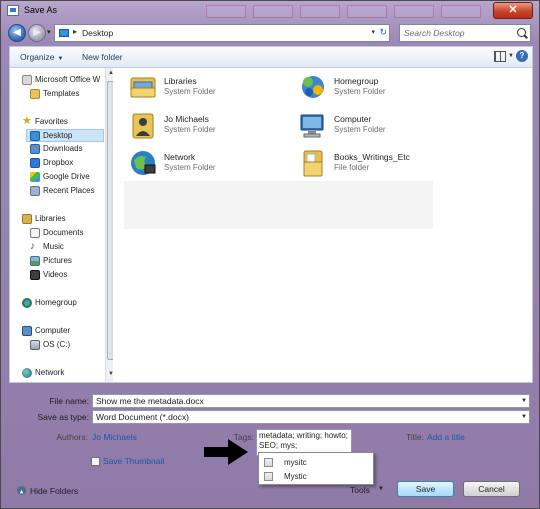 The height and width of the screenshot is (509, 540). Describe the element at coordinates (150, 401) in the screenshot. I see `file-name-value: Show me the metadata.docx` at that location.